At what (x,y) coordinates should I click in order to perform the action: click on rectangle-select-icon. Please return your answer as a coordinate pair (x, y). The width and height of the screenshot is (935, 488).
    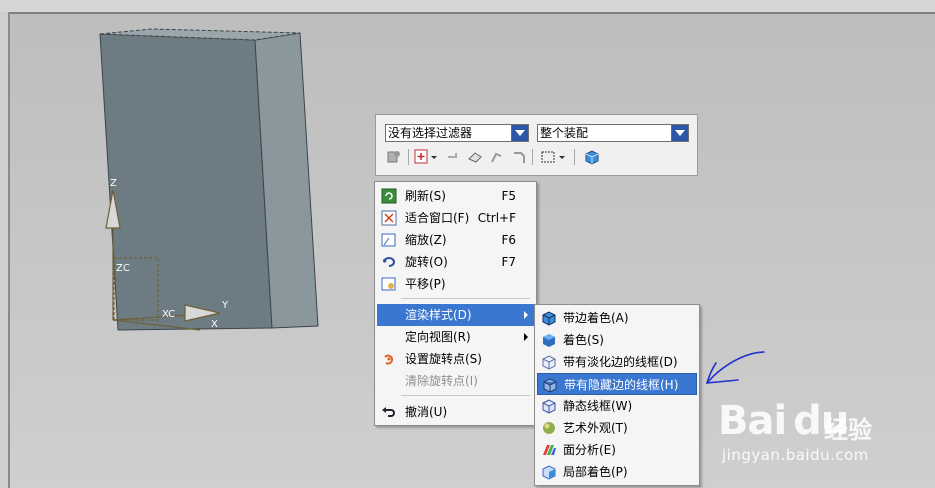
    Looking at the image, I should click on (548, 157).